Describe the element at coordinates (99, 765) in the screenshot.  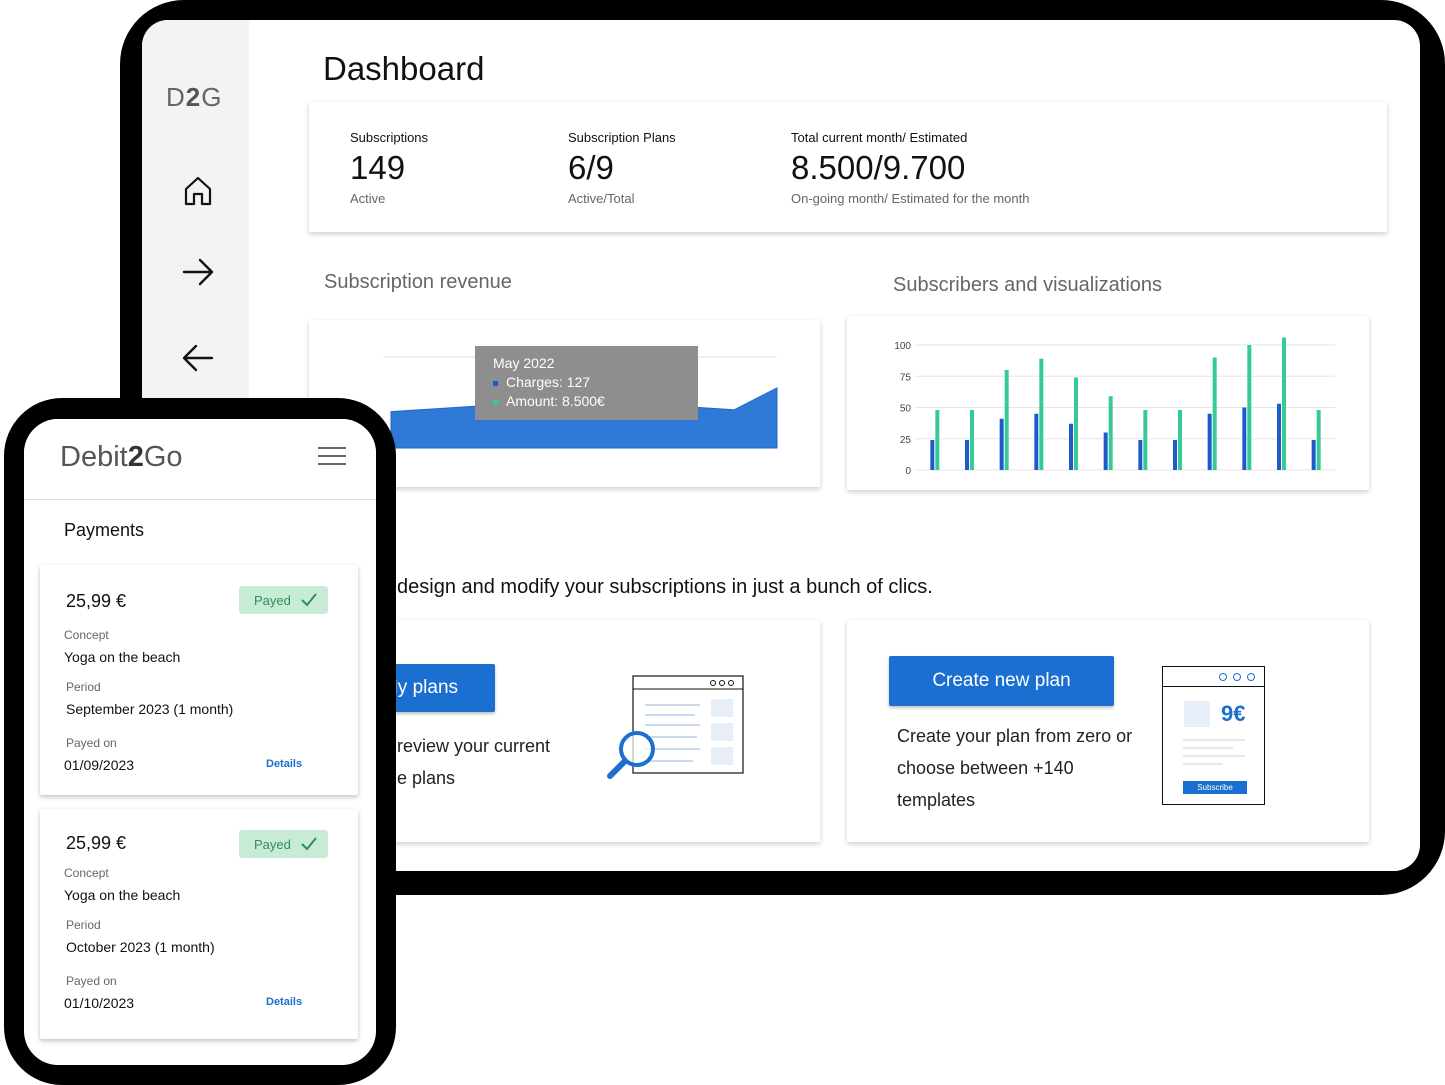
I see `payed-on-value: 01/09/2023` at that location.